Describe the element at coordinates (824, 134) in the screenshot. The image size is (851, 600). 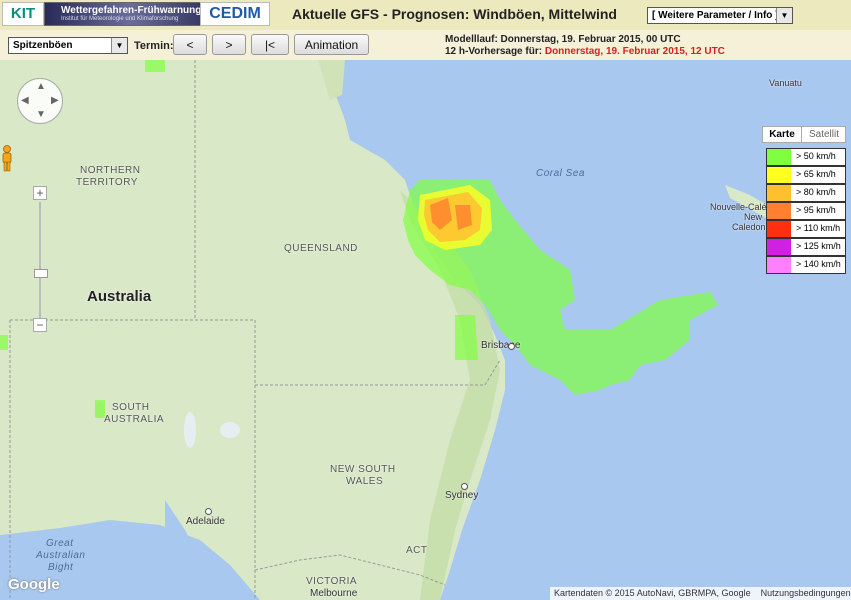
I see `tab-satellit: Satellit` at that location.